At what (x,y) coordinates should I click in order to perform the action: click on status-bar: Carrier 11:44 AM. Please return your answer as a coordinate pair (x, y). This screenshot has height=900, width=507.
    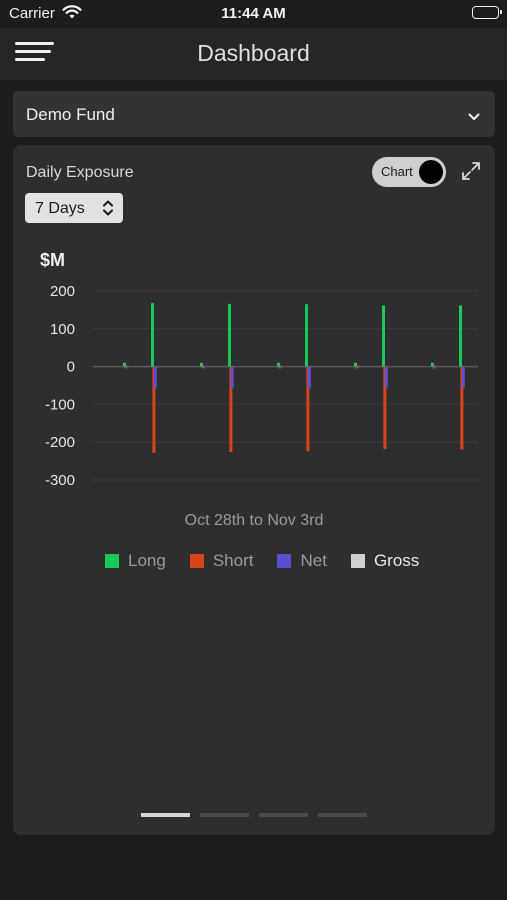
    Looking at the image, I should click on (253, 14).